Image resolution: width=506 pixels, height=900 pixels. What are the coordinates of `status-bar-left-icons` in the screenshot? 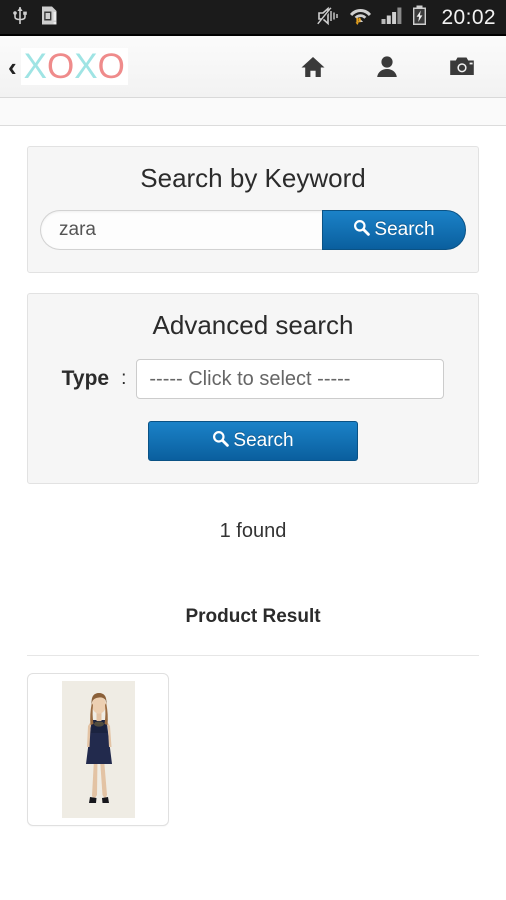 It's located at (35, 18).